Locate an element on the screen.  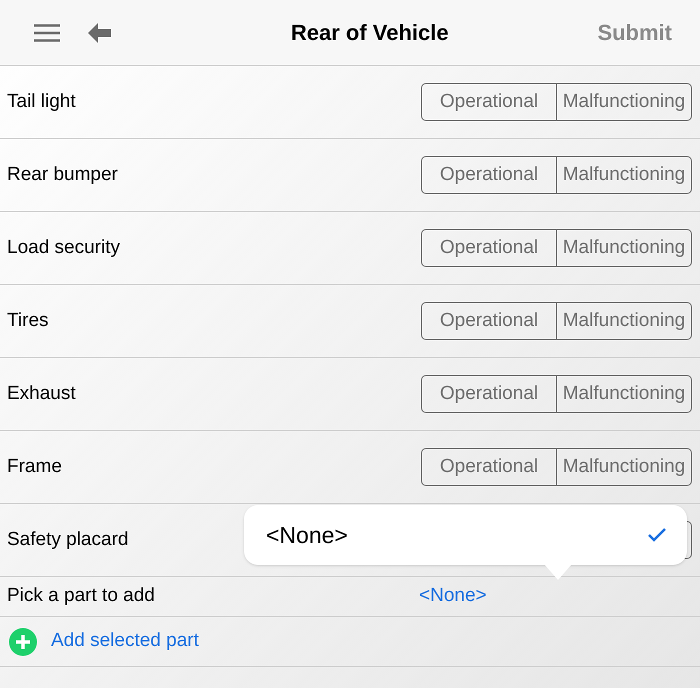
page-title: Rear of Vehicle is located at coordinates (369, 33).